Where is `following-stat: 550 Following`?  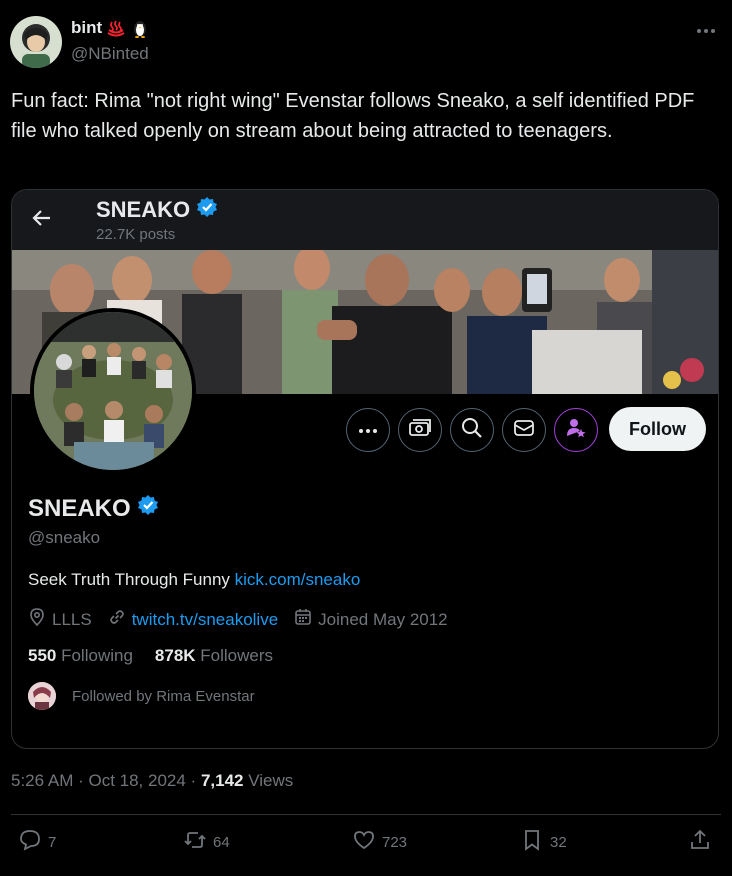 following-stat: 550 Following is located at coordinates (80, 656).